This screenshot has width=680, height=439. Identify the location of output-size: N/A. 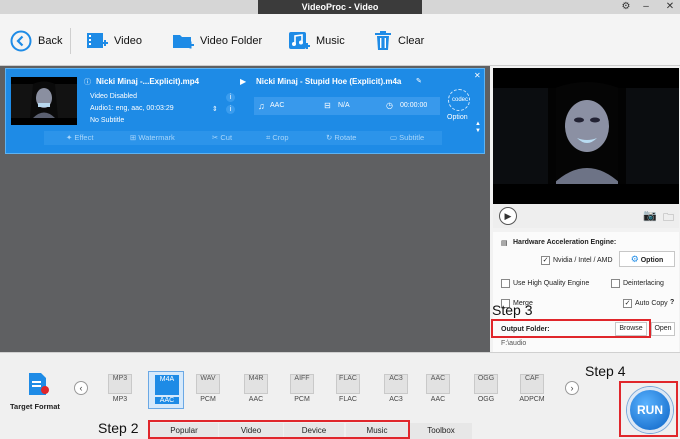
(344, 105).